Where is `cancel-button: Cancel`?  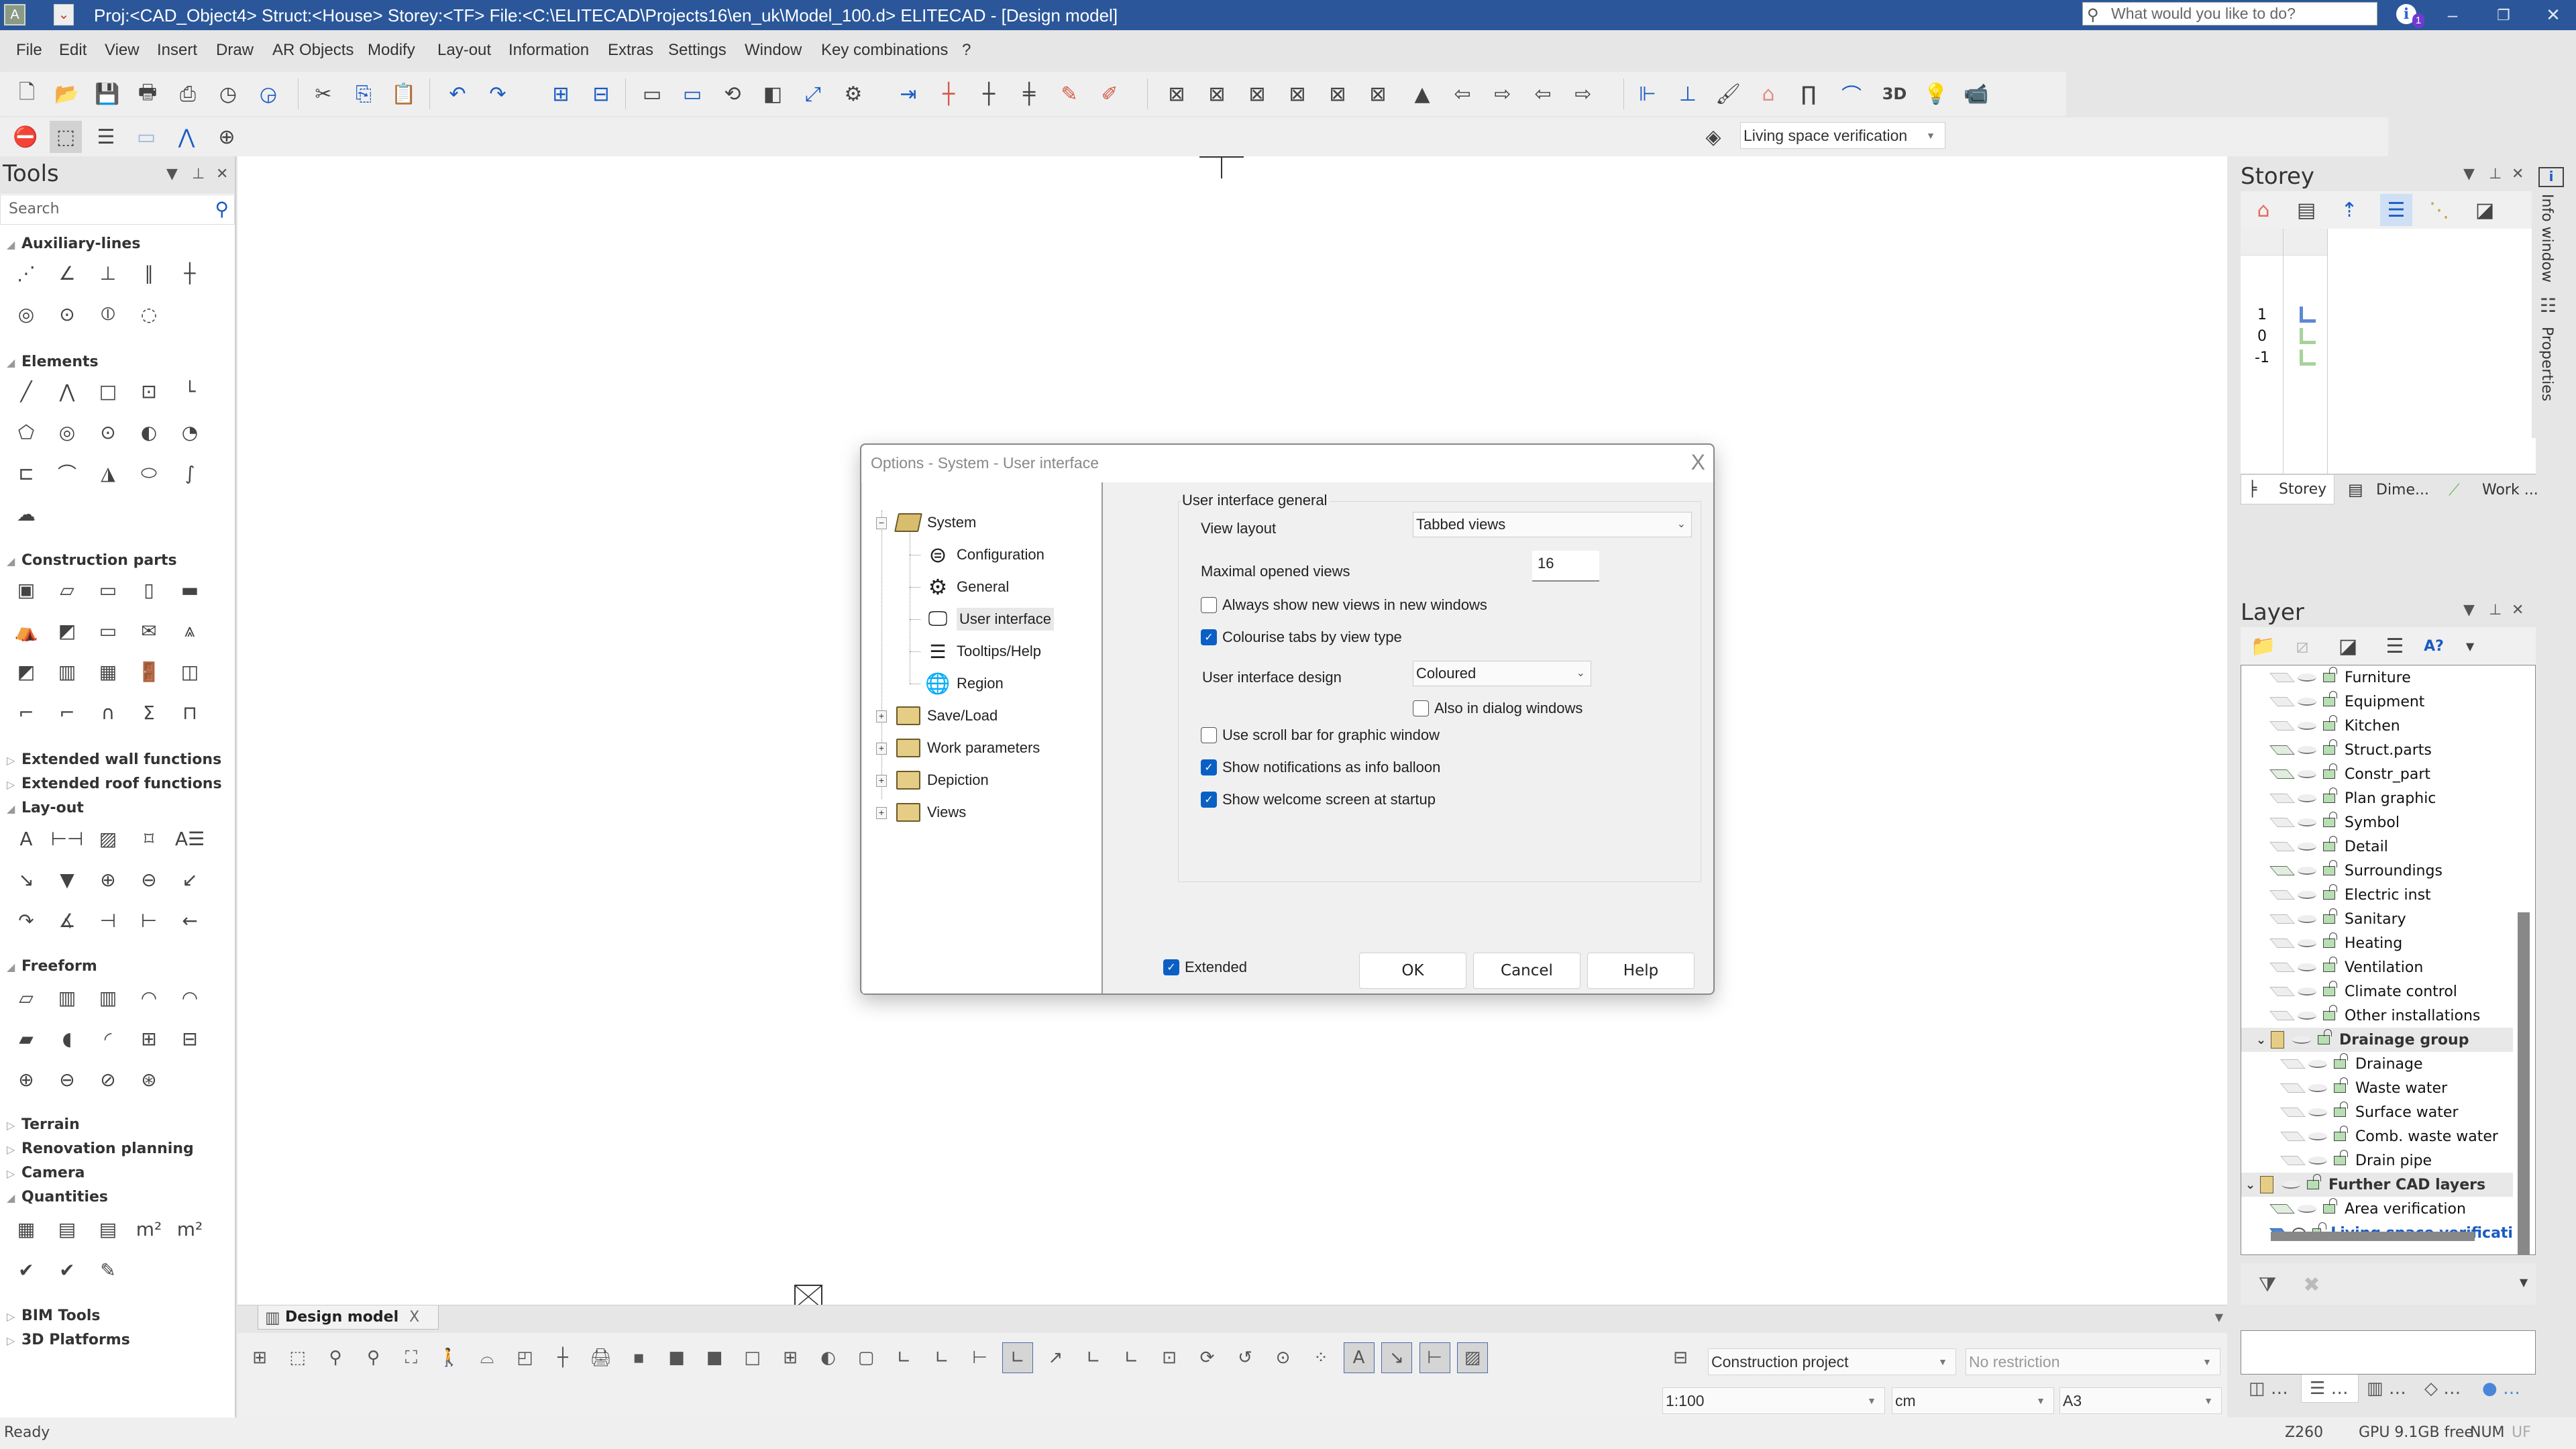
cancel-button: Cancel is located at coordinates (1526, 971).